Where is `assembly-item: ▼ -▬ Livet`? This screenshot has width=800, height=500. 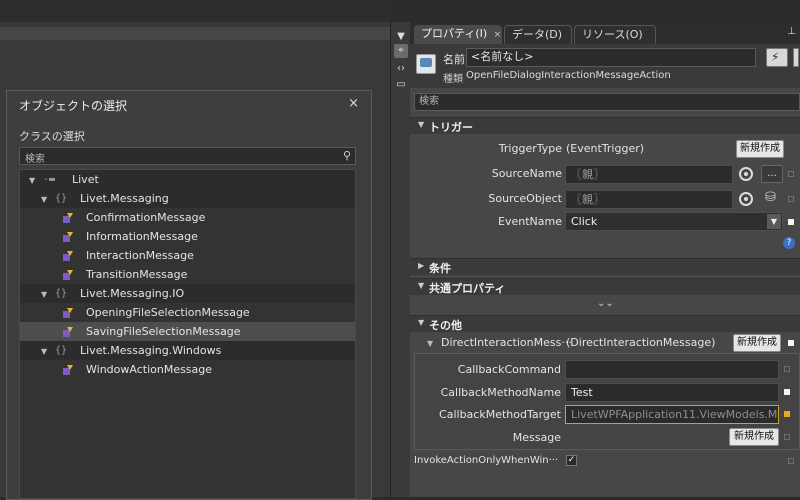
assembly-item: ▼ -▬ Livet is located at coordinates (187, 179).